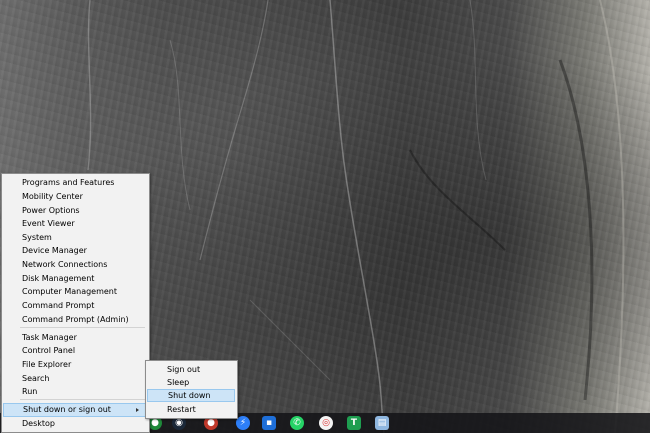  Describe the element at coordinates (75, 264) in the screenshot. I see `menu-item-network-connections: Network Connections` at that location.